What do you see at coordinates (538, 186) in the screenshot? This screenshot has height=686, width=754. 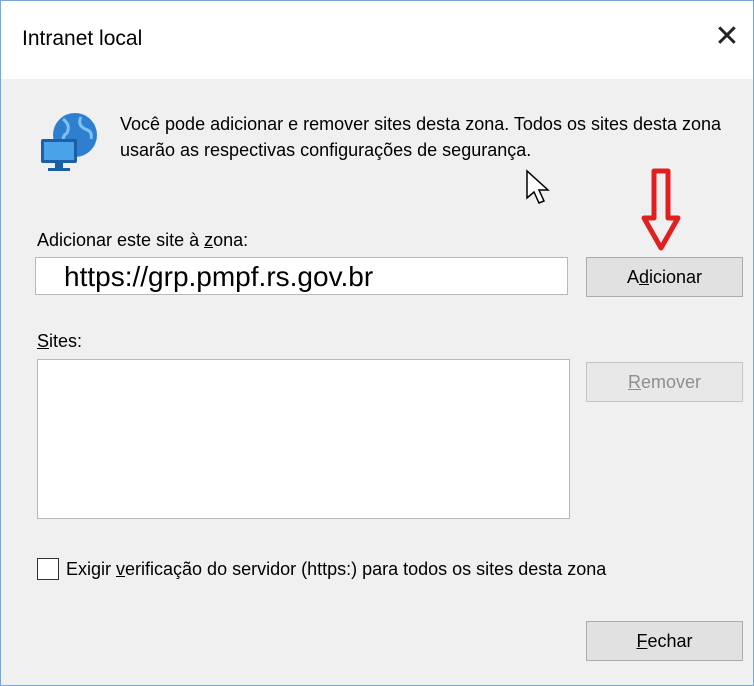 I see `mouse-pointer-icon` at bounding box center [538, 186].